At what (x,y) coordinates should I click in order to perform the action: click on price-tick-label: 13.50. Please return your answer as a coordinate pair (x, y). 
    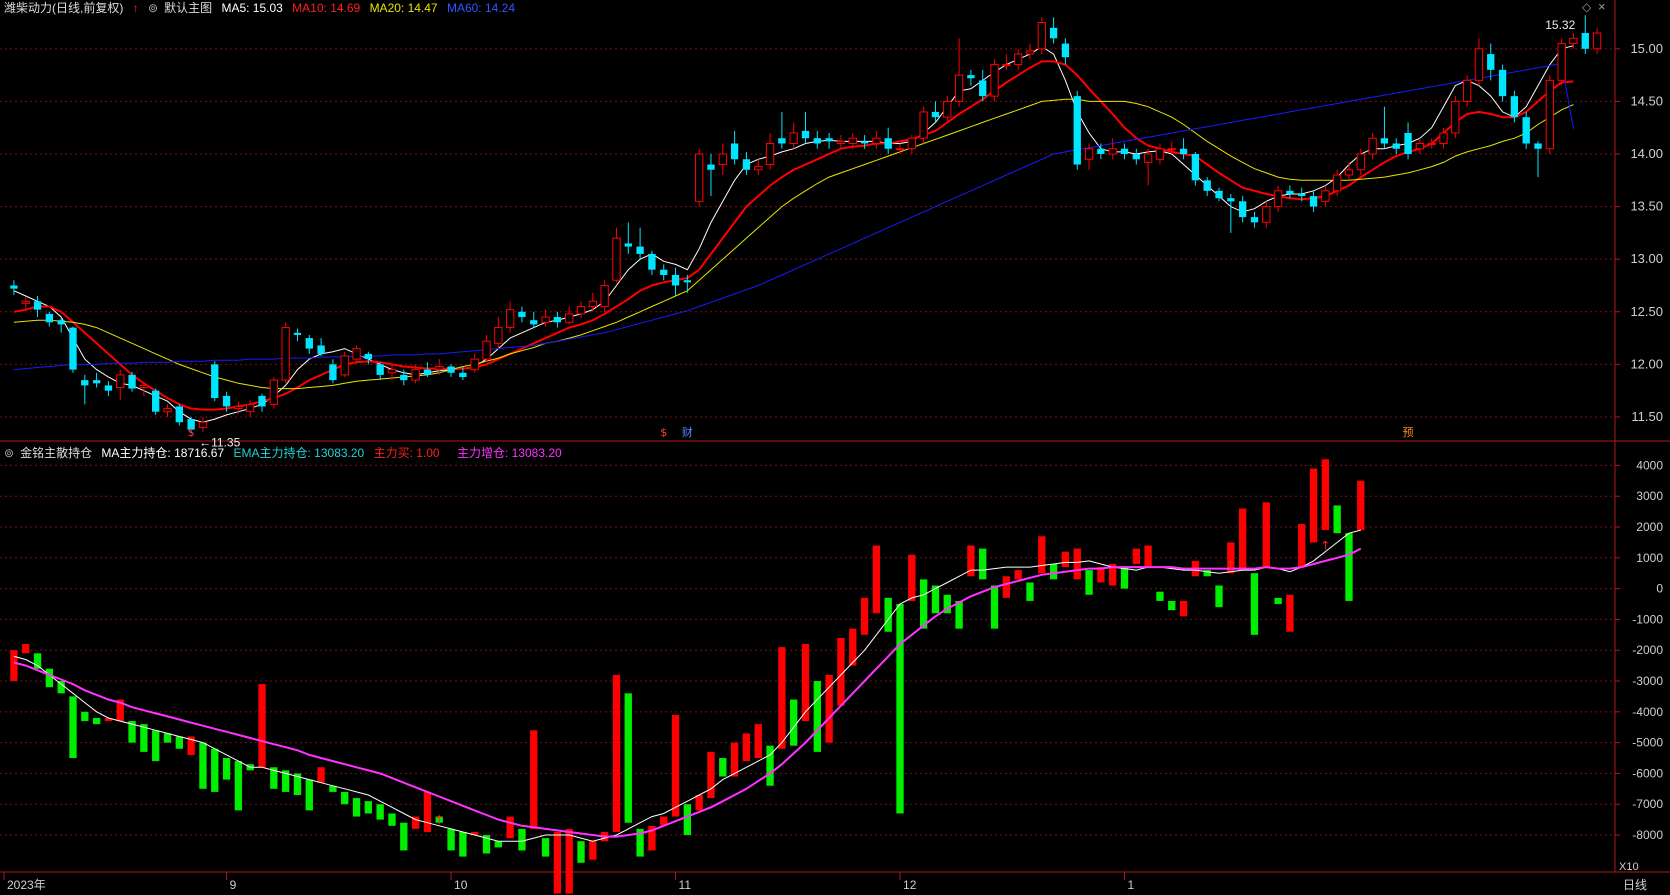
    Looking at the image, I should click on (1646, 206).